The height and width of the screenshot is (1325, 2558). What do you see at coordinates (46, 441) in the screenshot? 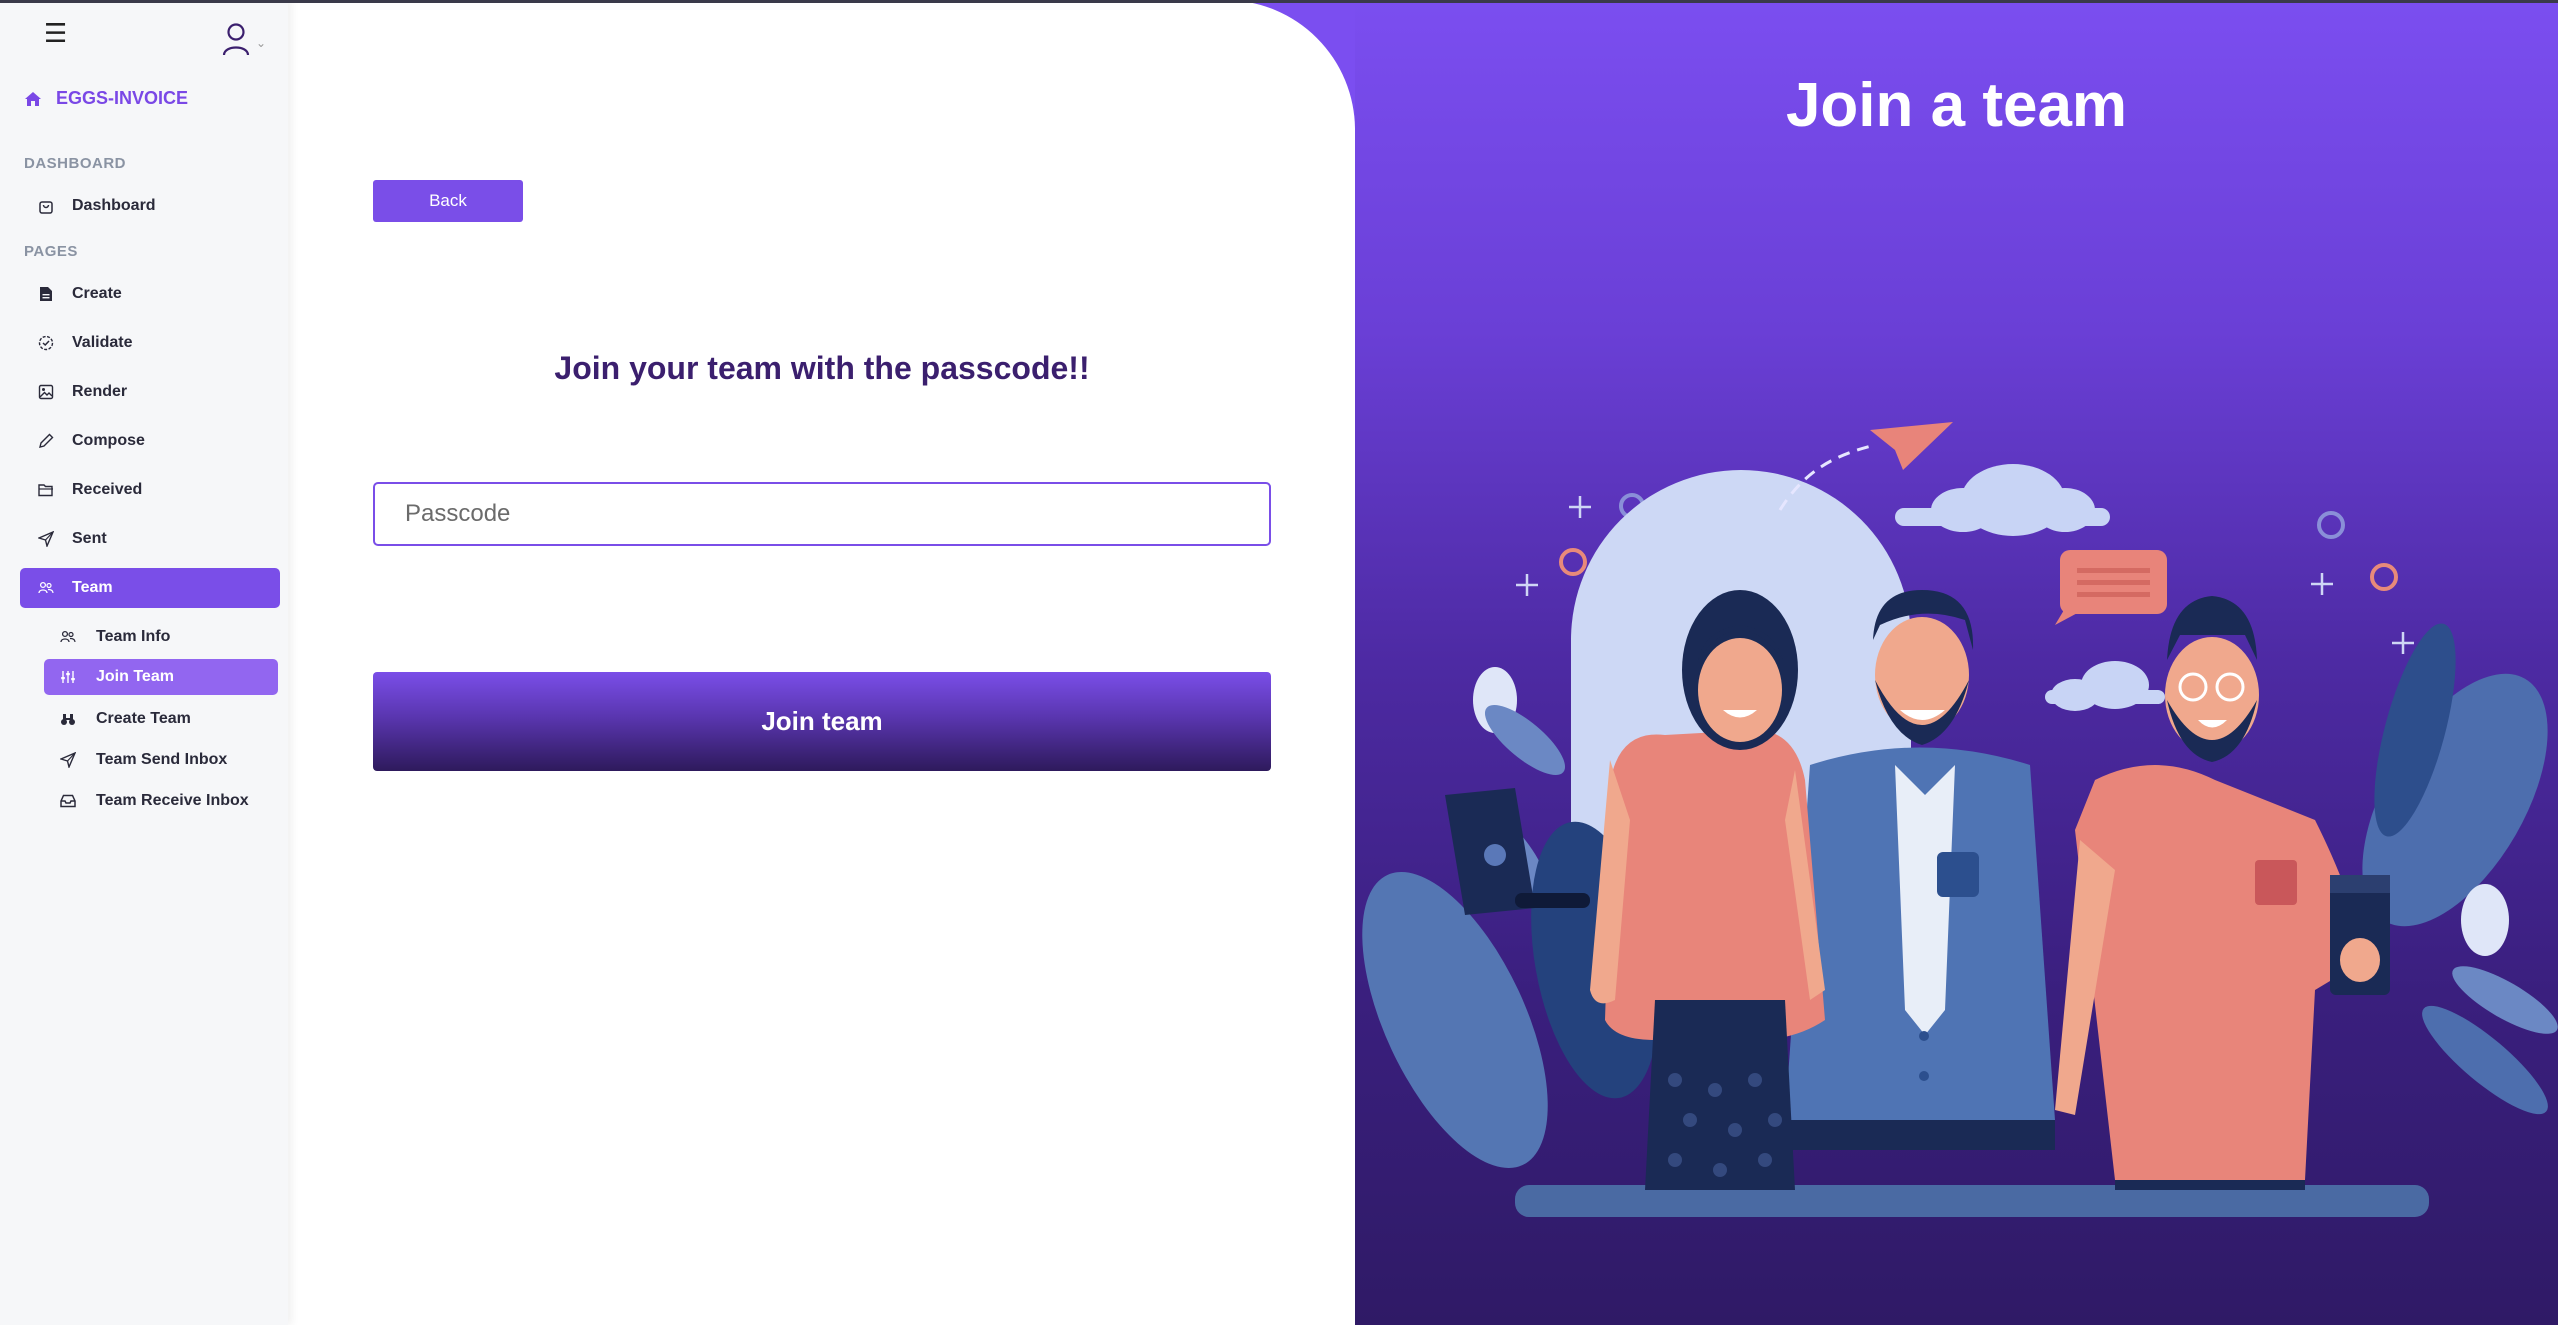
I see `pencil-icon` at bounding box center [46, 441].